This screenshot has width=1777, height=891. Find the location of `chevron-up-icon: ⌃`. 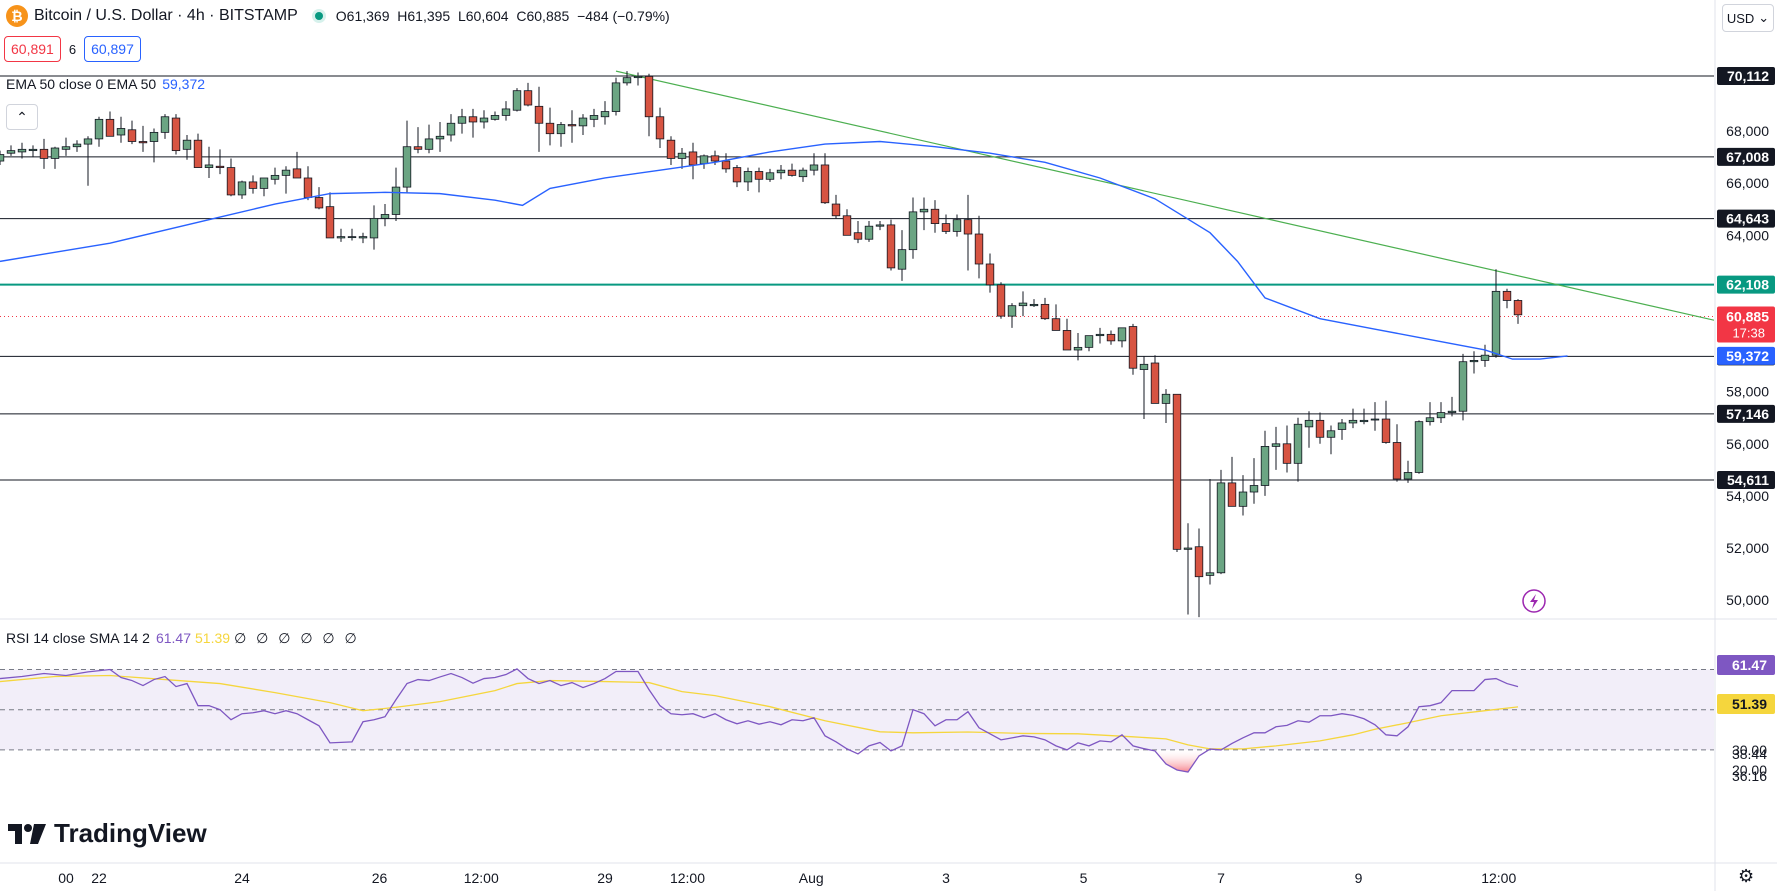

chevron-up-icon: ⌃ is located at coordinates (22, 116).